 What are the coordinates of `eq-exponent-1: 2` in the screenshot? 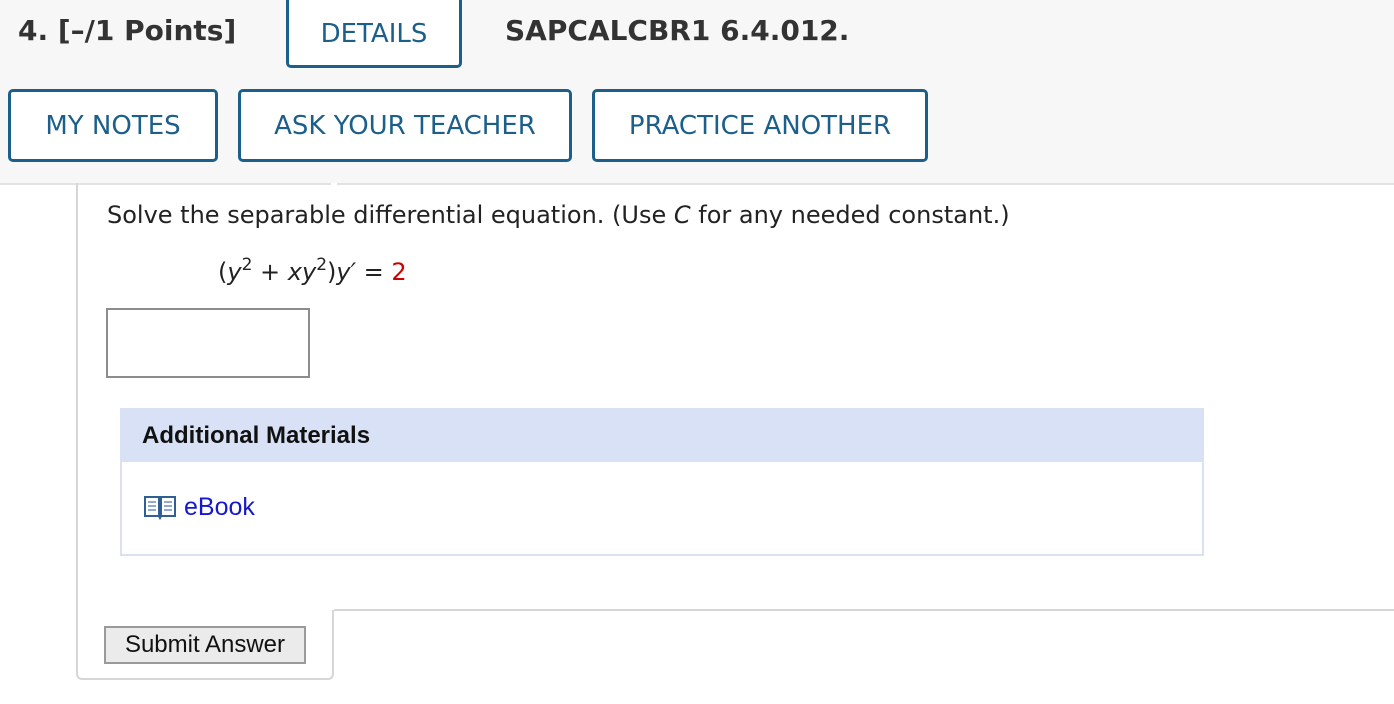 It's located at (247, 265).